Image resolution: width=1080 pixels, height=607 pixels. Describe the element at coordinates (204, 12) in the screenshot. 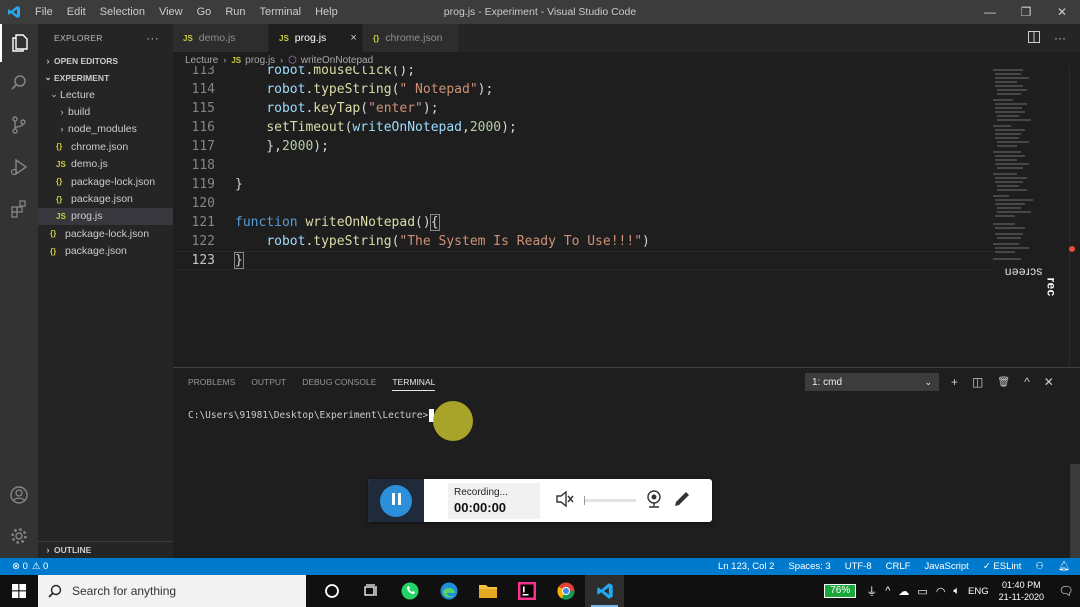

I see `menu-go: Go` at that location.